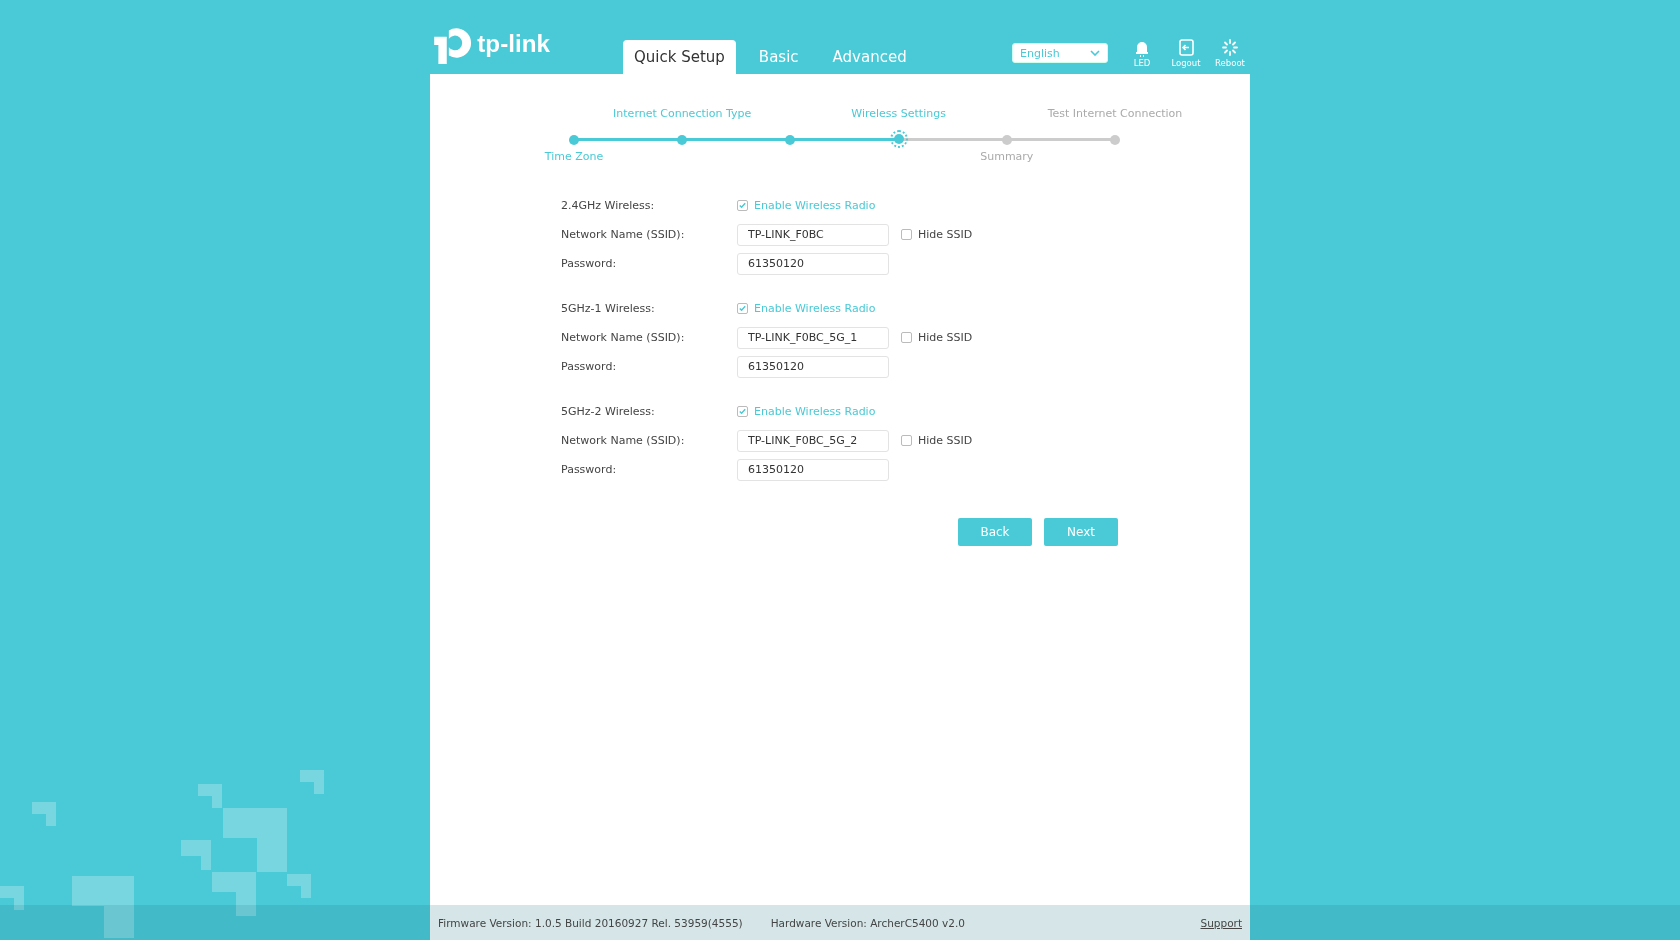  Describe the element at coordinates (898, 113) in the screenshot. I see `step-label: Wireless Settings` at that location.